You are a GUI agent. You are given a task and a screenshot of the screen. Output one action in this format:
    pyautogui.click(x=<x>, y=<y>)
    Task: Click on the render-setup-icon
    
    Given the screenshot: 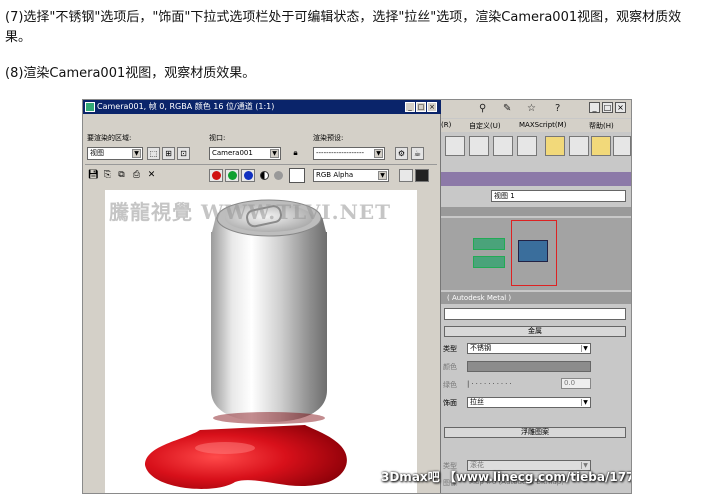 What is the action you would take?
    pyautogui.click(x=579, y=146)
    